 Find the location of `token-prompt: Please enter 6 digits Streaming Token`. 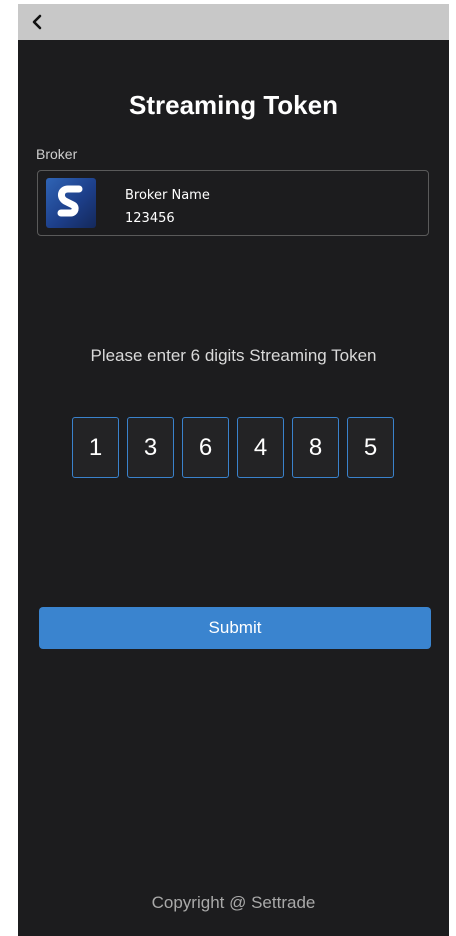

token-prompt: Please enter 6 digits Streaming Token is located at coordinates (233, 355).